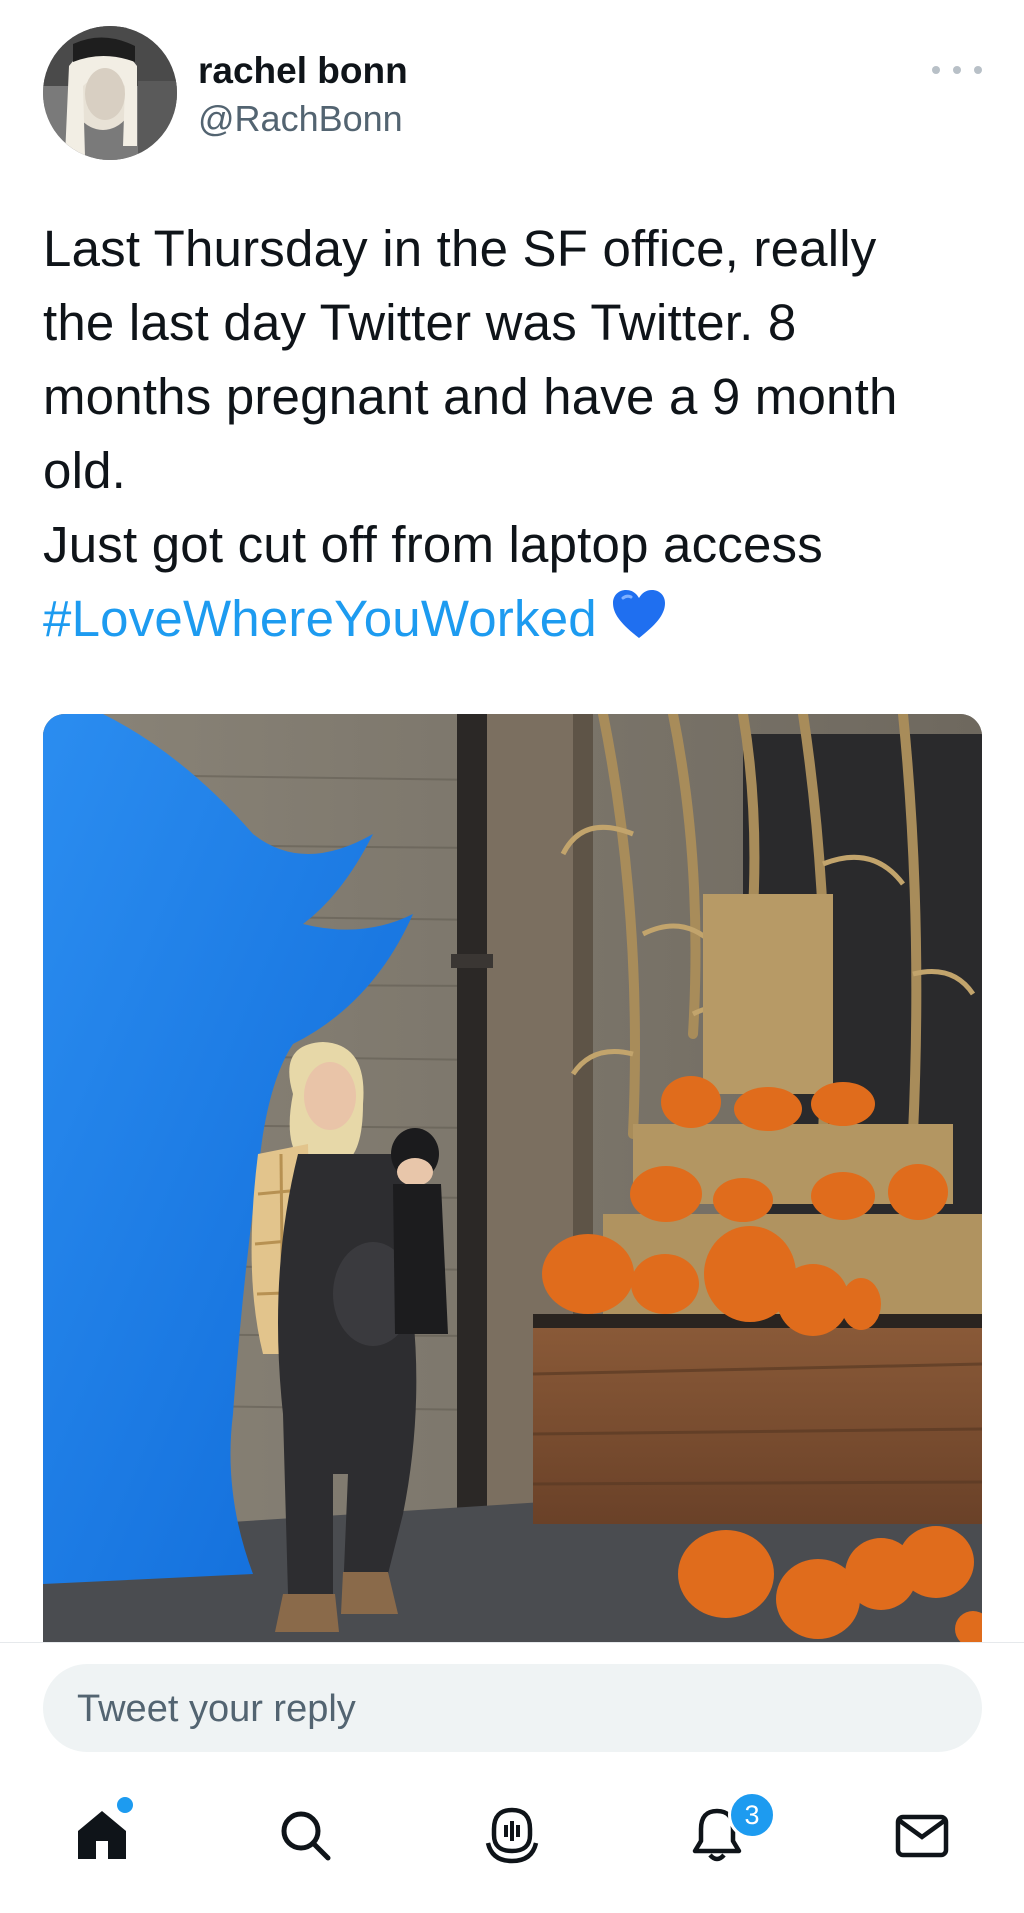 The width and height of the screenshot is (1024, 1913). What do you see at coordinates (752, 1815) in the screenshot?
I see `notifications-badge: 3` at bounding box center [752, 1815].